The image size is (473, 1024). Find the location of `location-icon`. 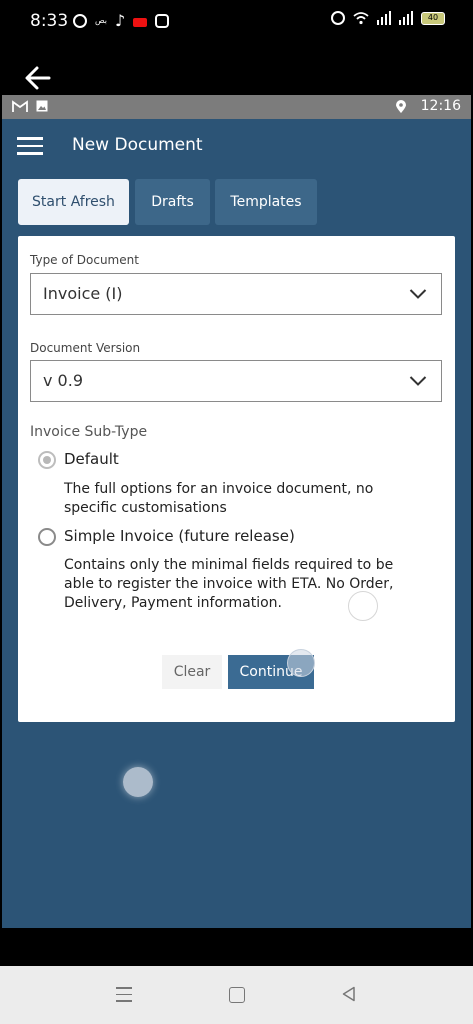

location-icon is located at coordinates (401, 106).